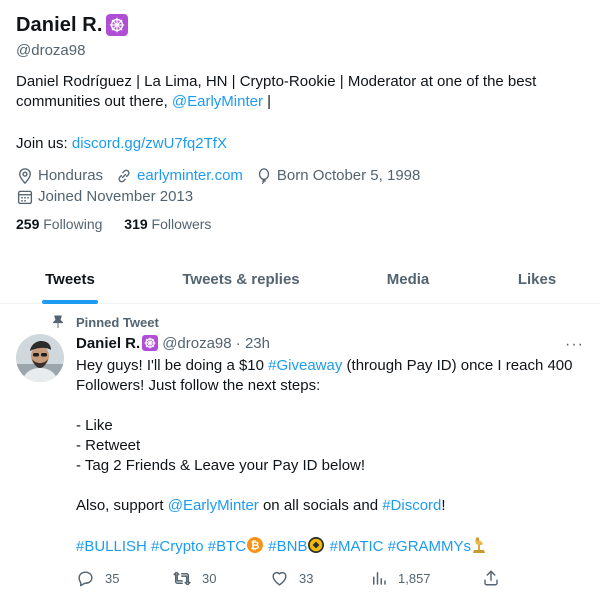 This screenshot has height=612, width=600. Describe the element at coordinates (58, 321) in the screenshot. I see `pin-icon` at that location.